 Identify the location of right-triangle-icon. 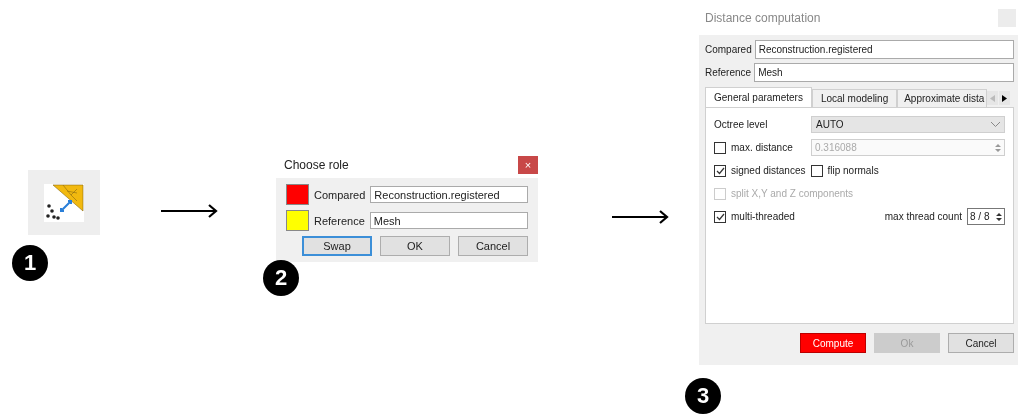
(1005, 98).